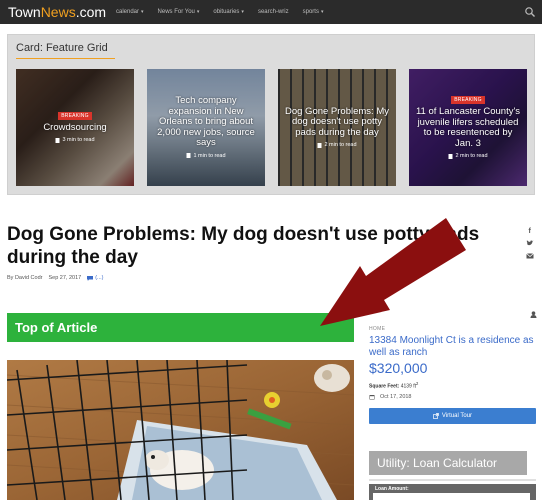 The width and height of the screenshot is (542, 500). Describe the element at coordinates (176, 12) in the screenshot. I see `nav-item-label: News For You` at that location.